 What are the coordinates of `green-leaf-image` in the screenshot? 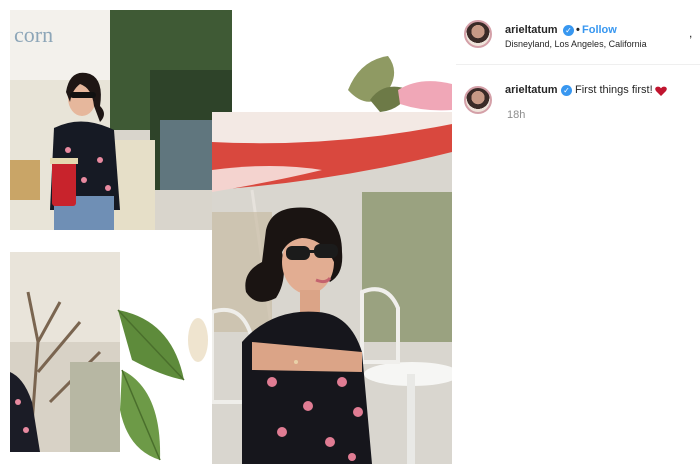 It's located at (162, 385).